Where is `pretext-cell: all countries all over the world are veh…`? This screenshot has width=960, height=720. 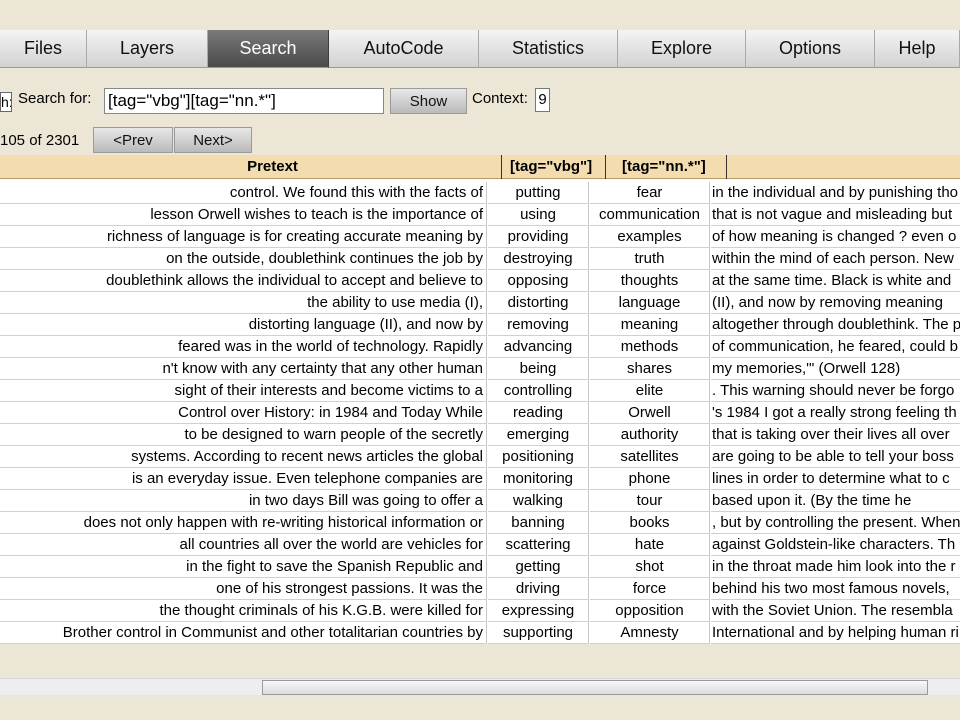
pretext-cell: all countries all over the world are veh… is located at coordinates (243, 545).